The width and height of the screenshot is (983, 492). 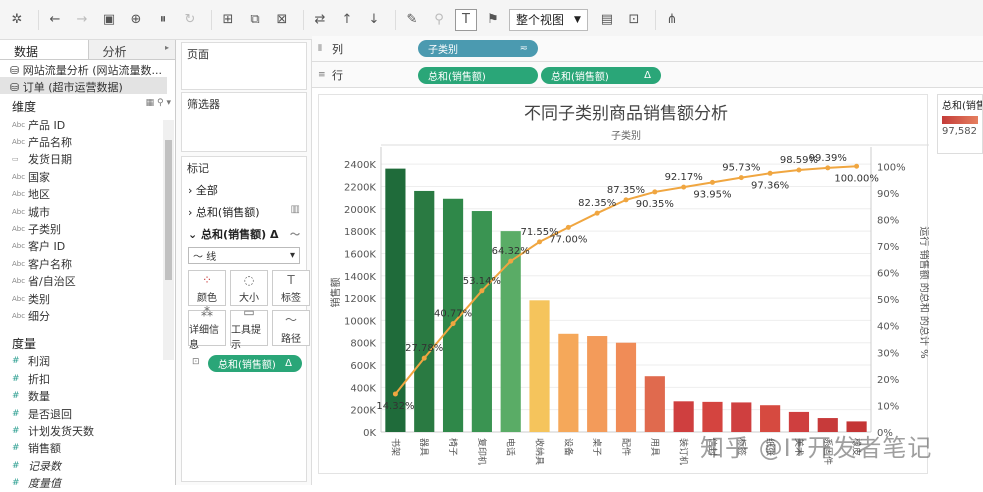 What do you see at coordinates (439, 20) in the screenshot?
I see `group-icon: ⚲` at bounding box center [439, 20].